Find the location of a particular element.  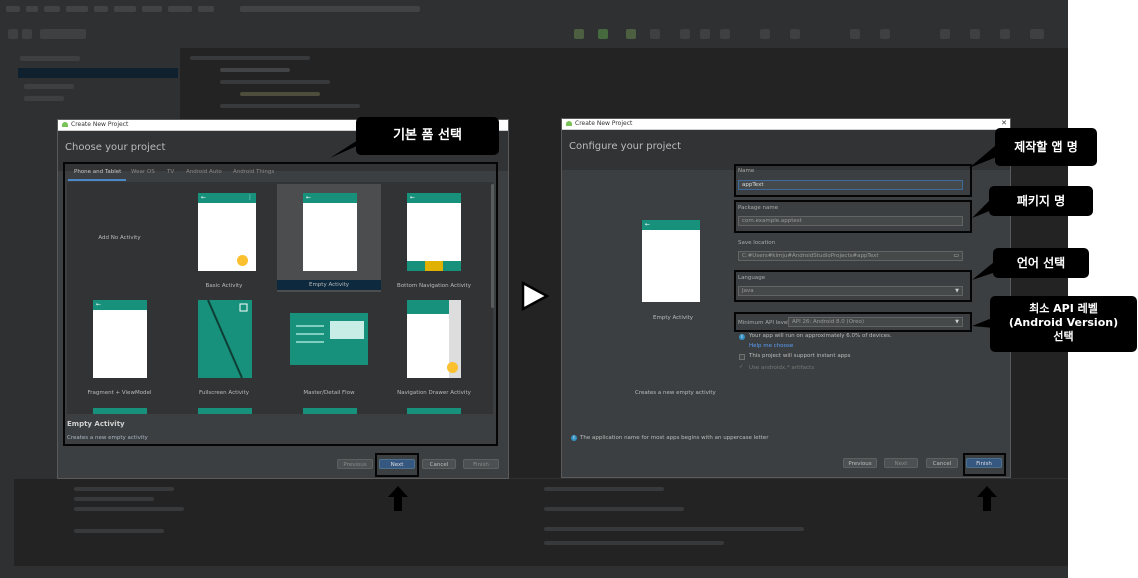

highlight-finish-button is located at coordinates (984, 464).